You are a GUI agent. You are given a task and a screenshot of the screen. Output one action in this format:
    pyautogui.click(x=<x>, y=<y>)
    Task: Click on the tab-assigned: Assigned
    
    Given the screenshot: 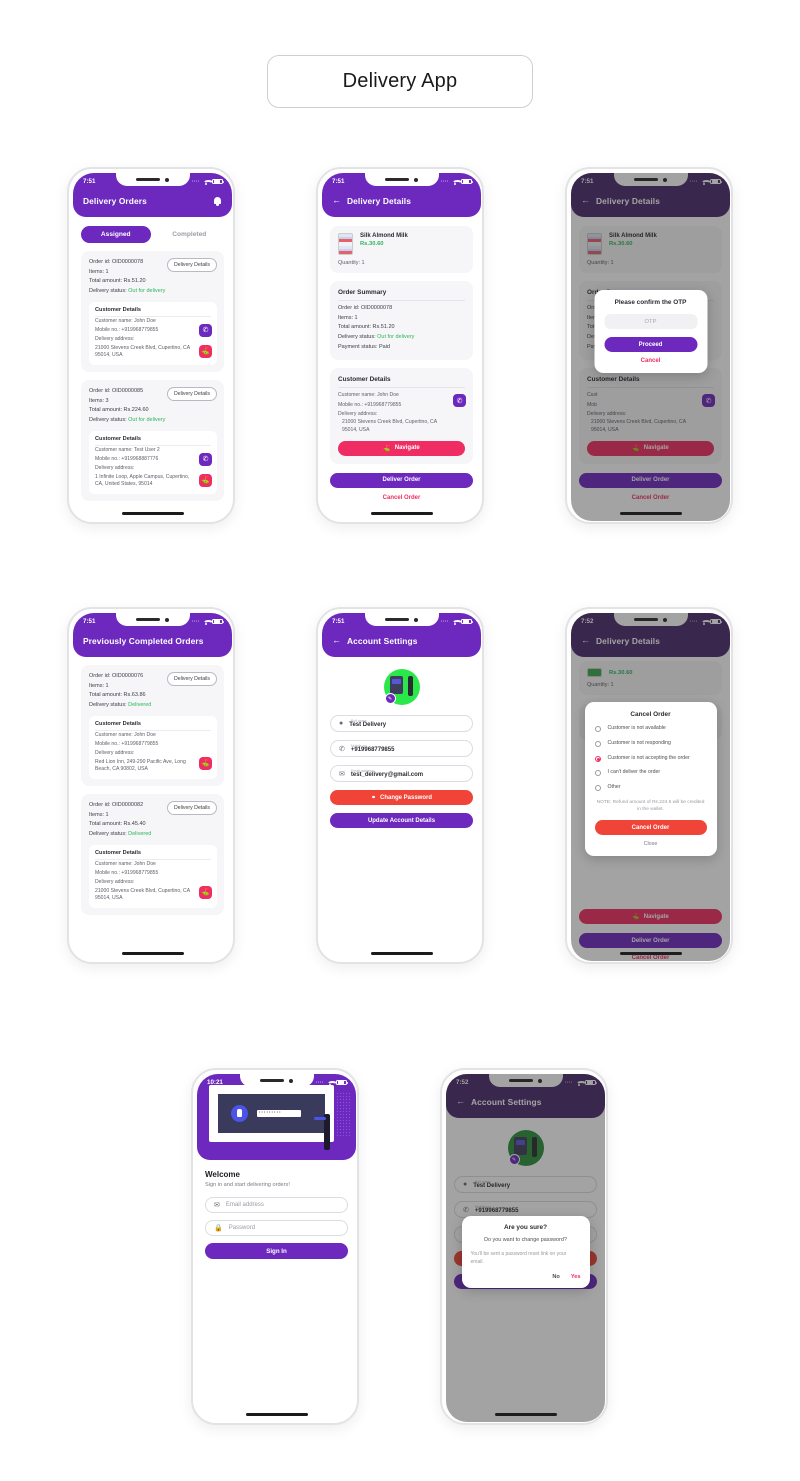 What is the action you would take?
    pyautogui.click(x=116, y=234)
    